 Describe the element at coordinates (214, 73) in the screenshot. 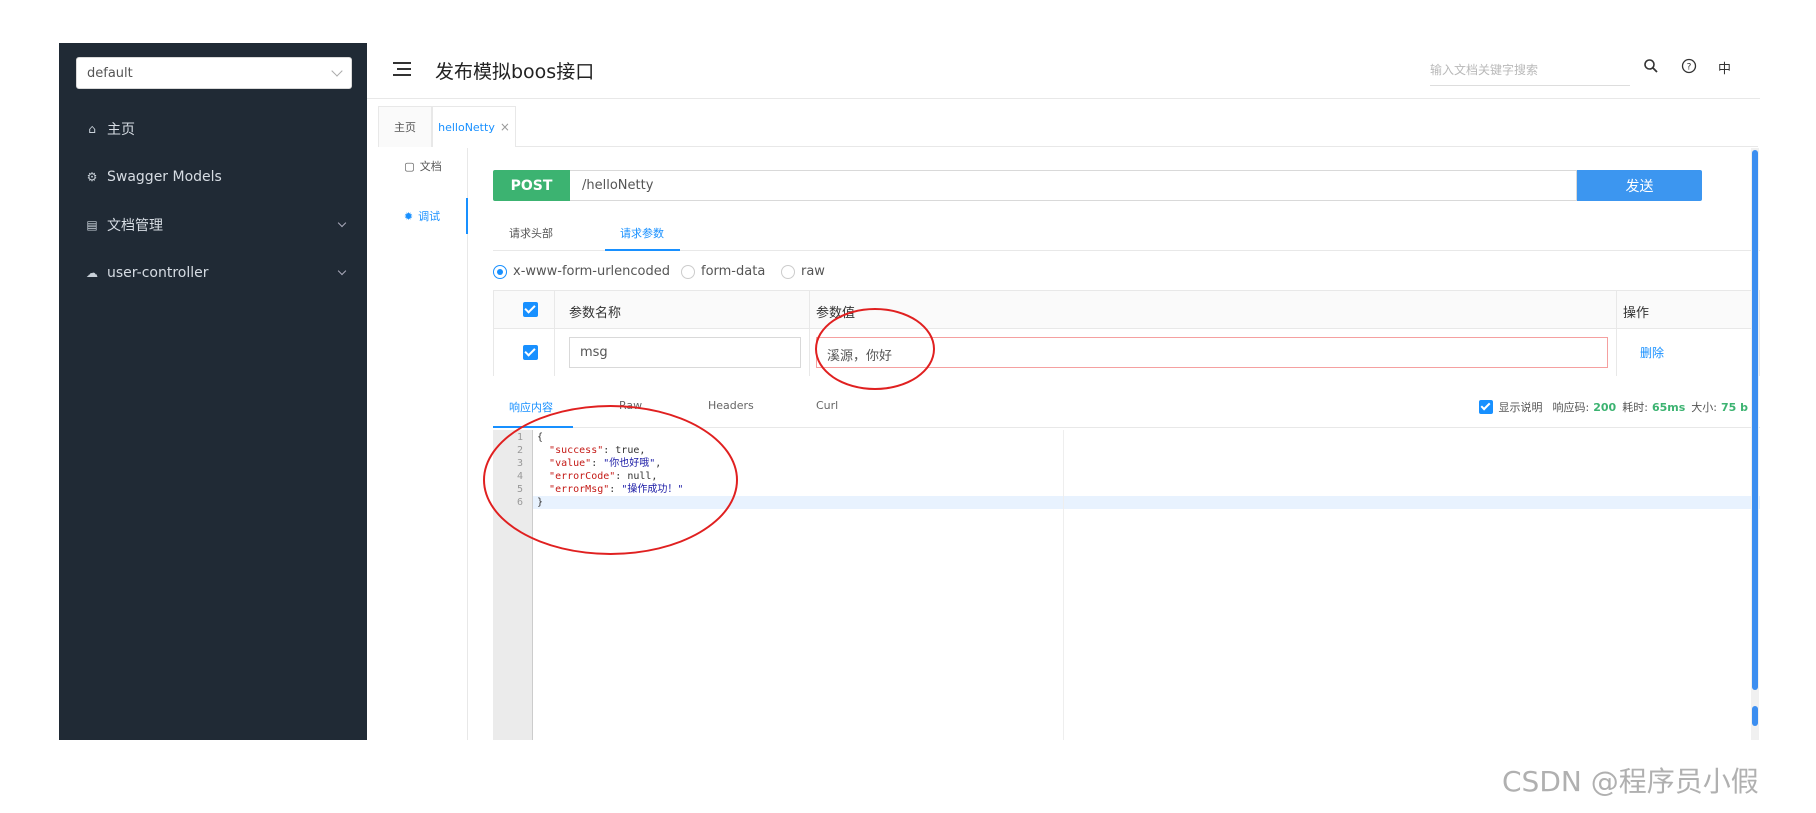

I see `group-select: default` at that location.